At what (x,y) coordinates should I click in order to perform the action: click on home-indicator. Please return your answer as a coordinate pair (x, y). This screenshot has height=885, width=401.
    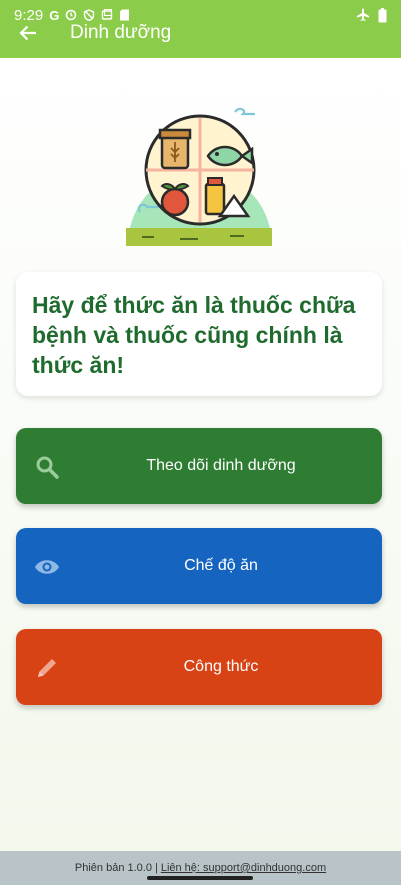
    Looking at the image, I should click on (200, 878).